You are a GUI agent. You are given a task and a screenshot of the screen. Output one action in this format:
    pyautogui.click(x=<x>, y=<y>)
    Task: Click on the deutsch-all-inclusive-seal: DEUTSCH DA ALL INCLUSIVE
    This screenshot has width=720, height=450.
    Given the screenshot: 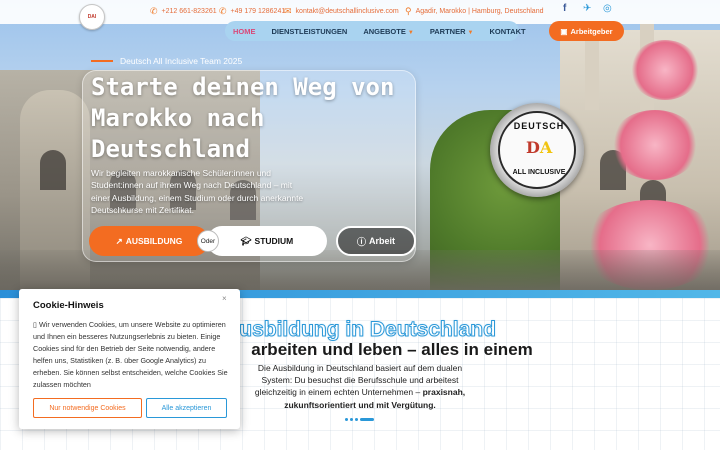 What is the action you would take?
    pyautogui.click(x=537, y=150)
    